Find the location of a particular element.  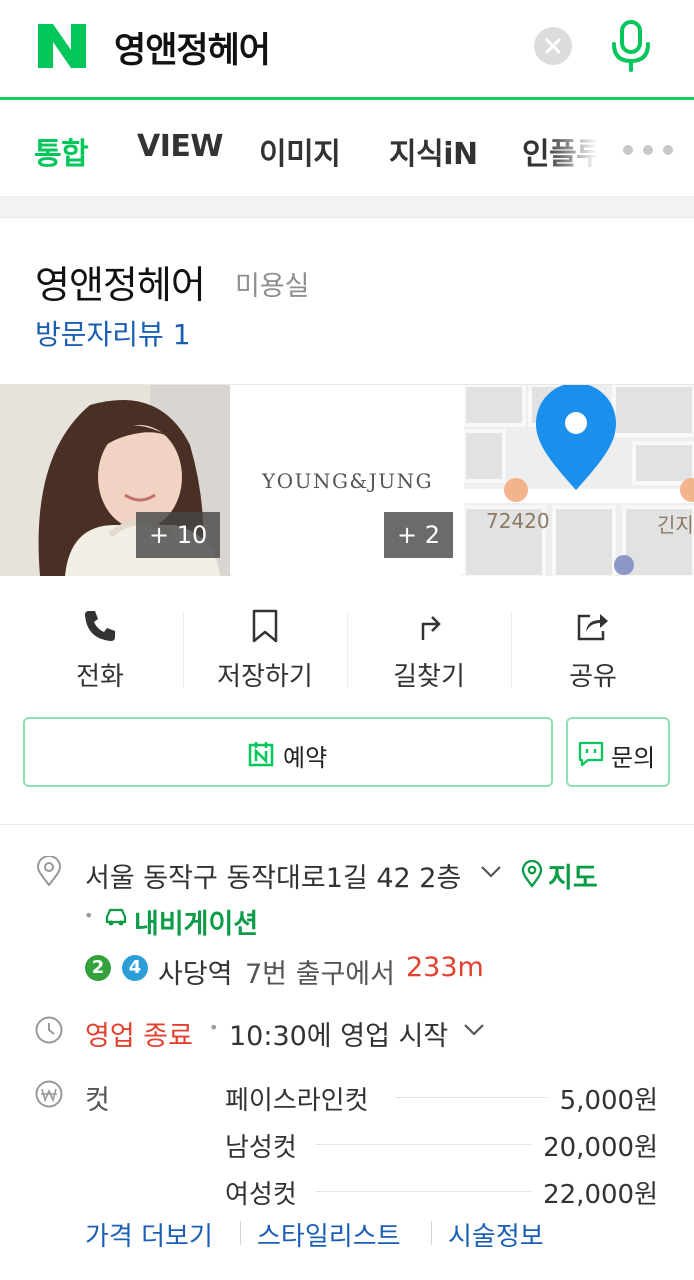

place-category: 미용실 is located at coordinates (272, 286).